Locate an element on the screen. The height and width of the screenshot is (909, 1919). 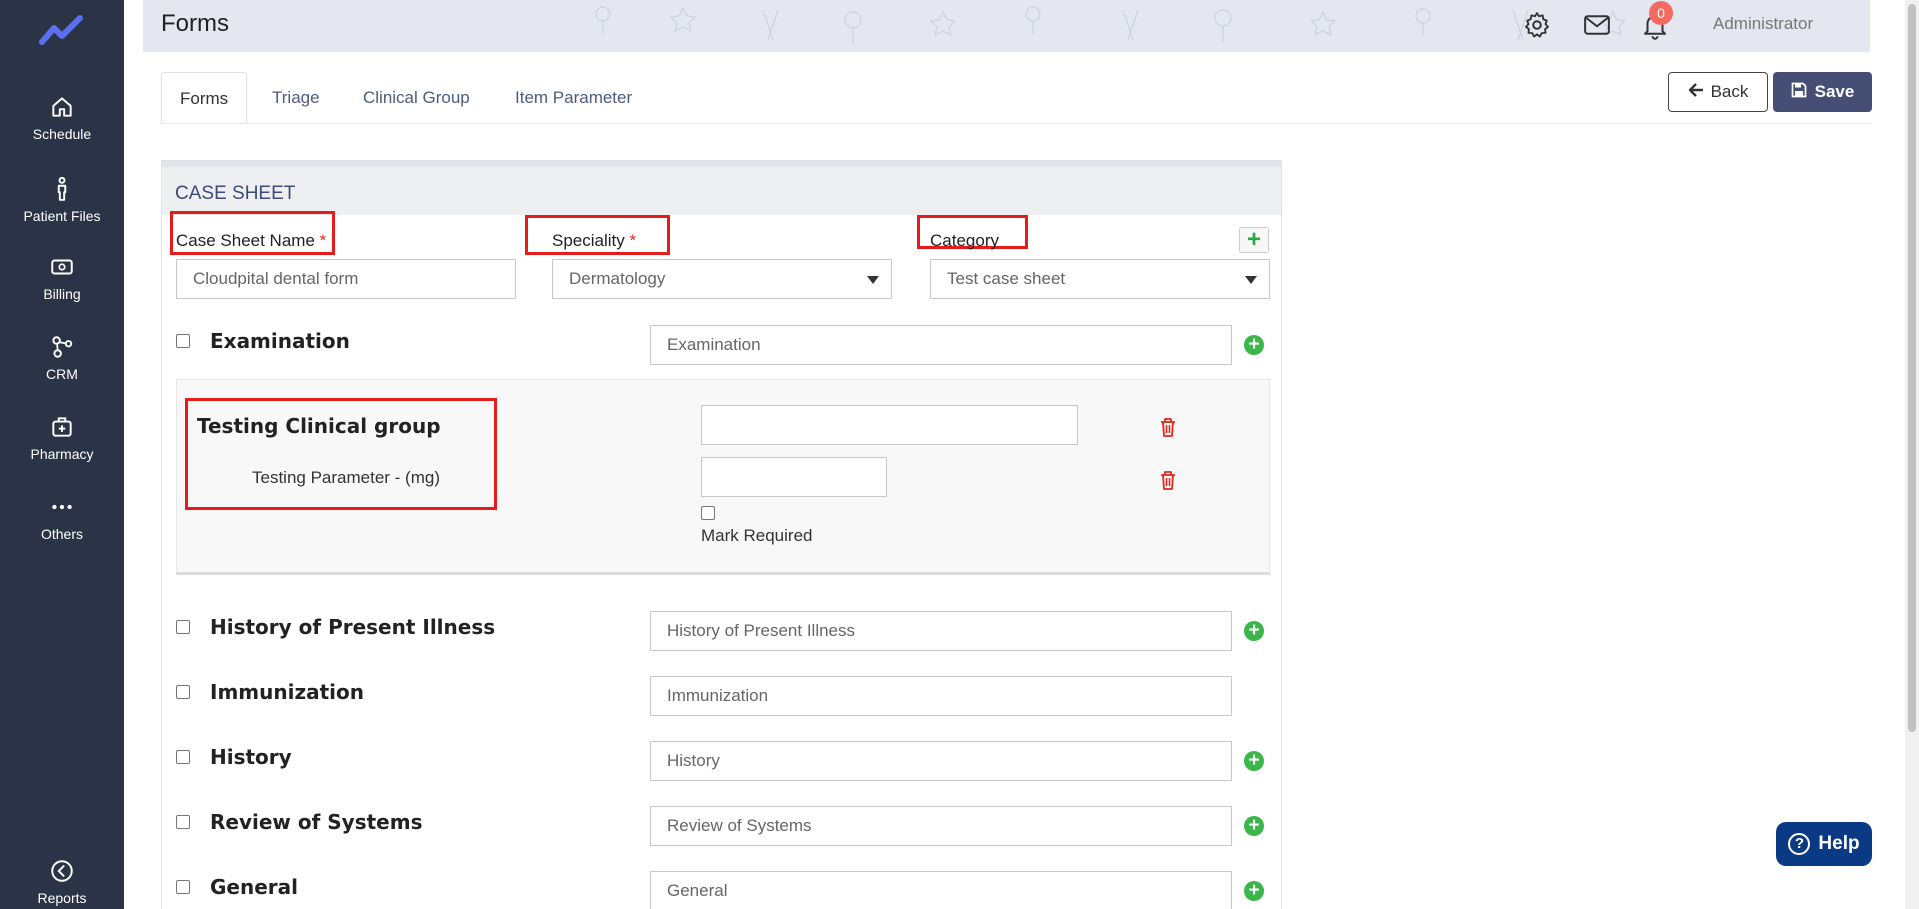
scrollbar-thumb is located at coordinates (1912, 368).